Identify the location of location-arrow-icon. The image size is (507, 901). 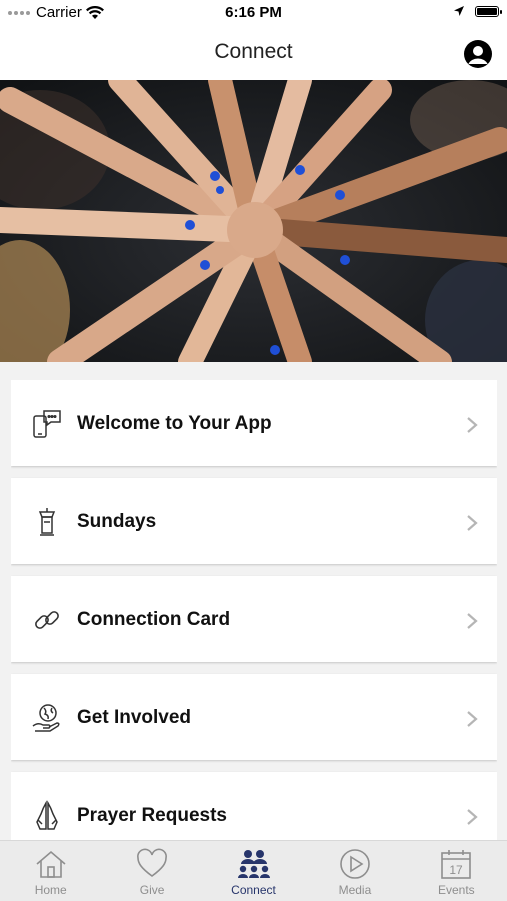
(459, 11).